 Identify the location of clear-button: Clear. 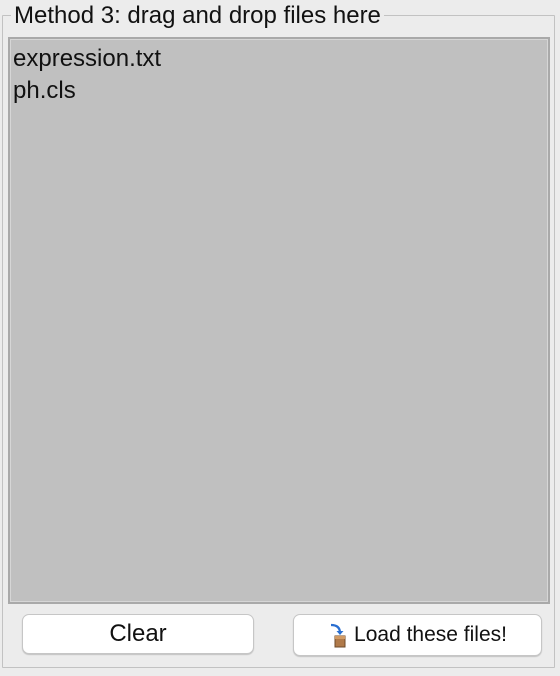
(138, 634).